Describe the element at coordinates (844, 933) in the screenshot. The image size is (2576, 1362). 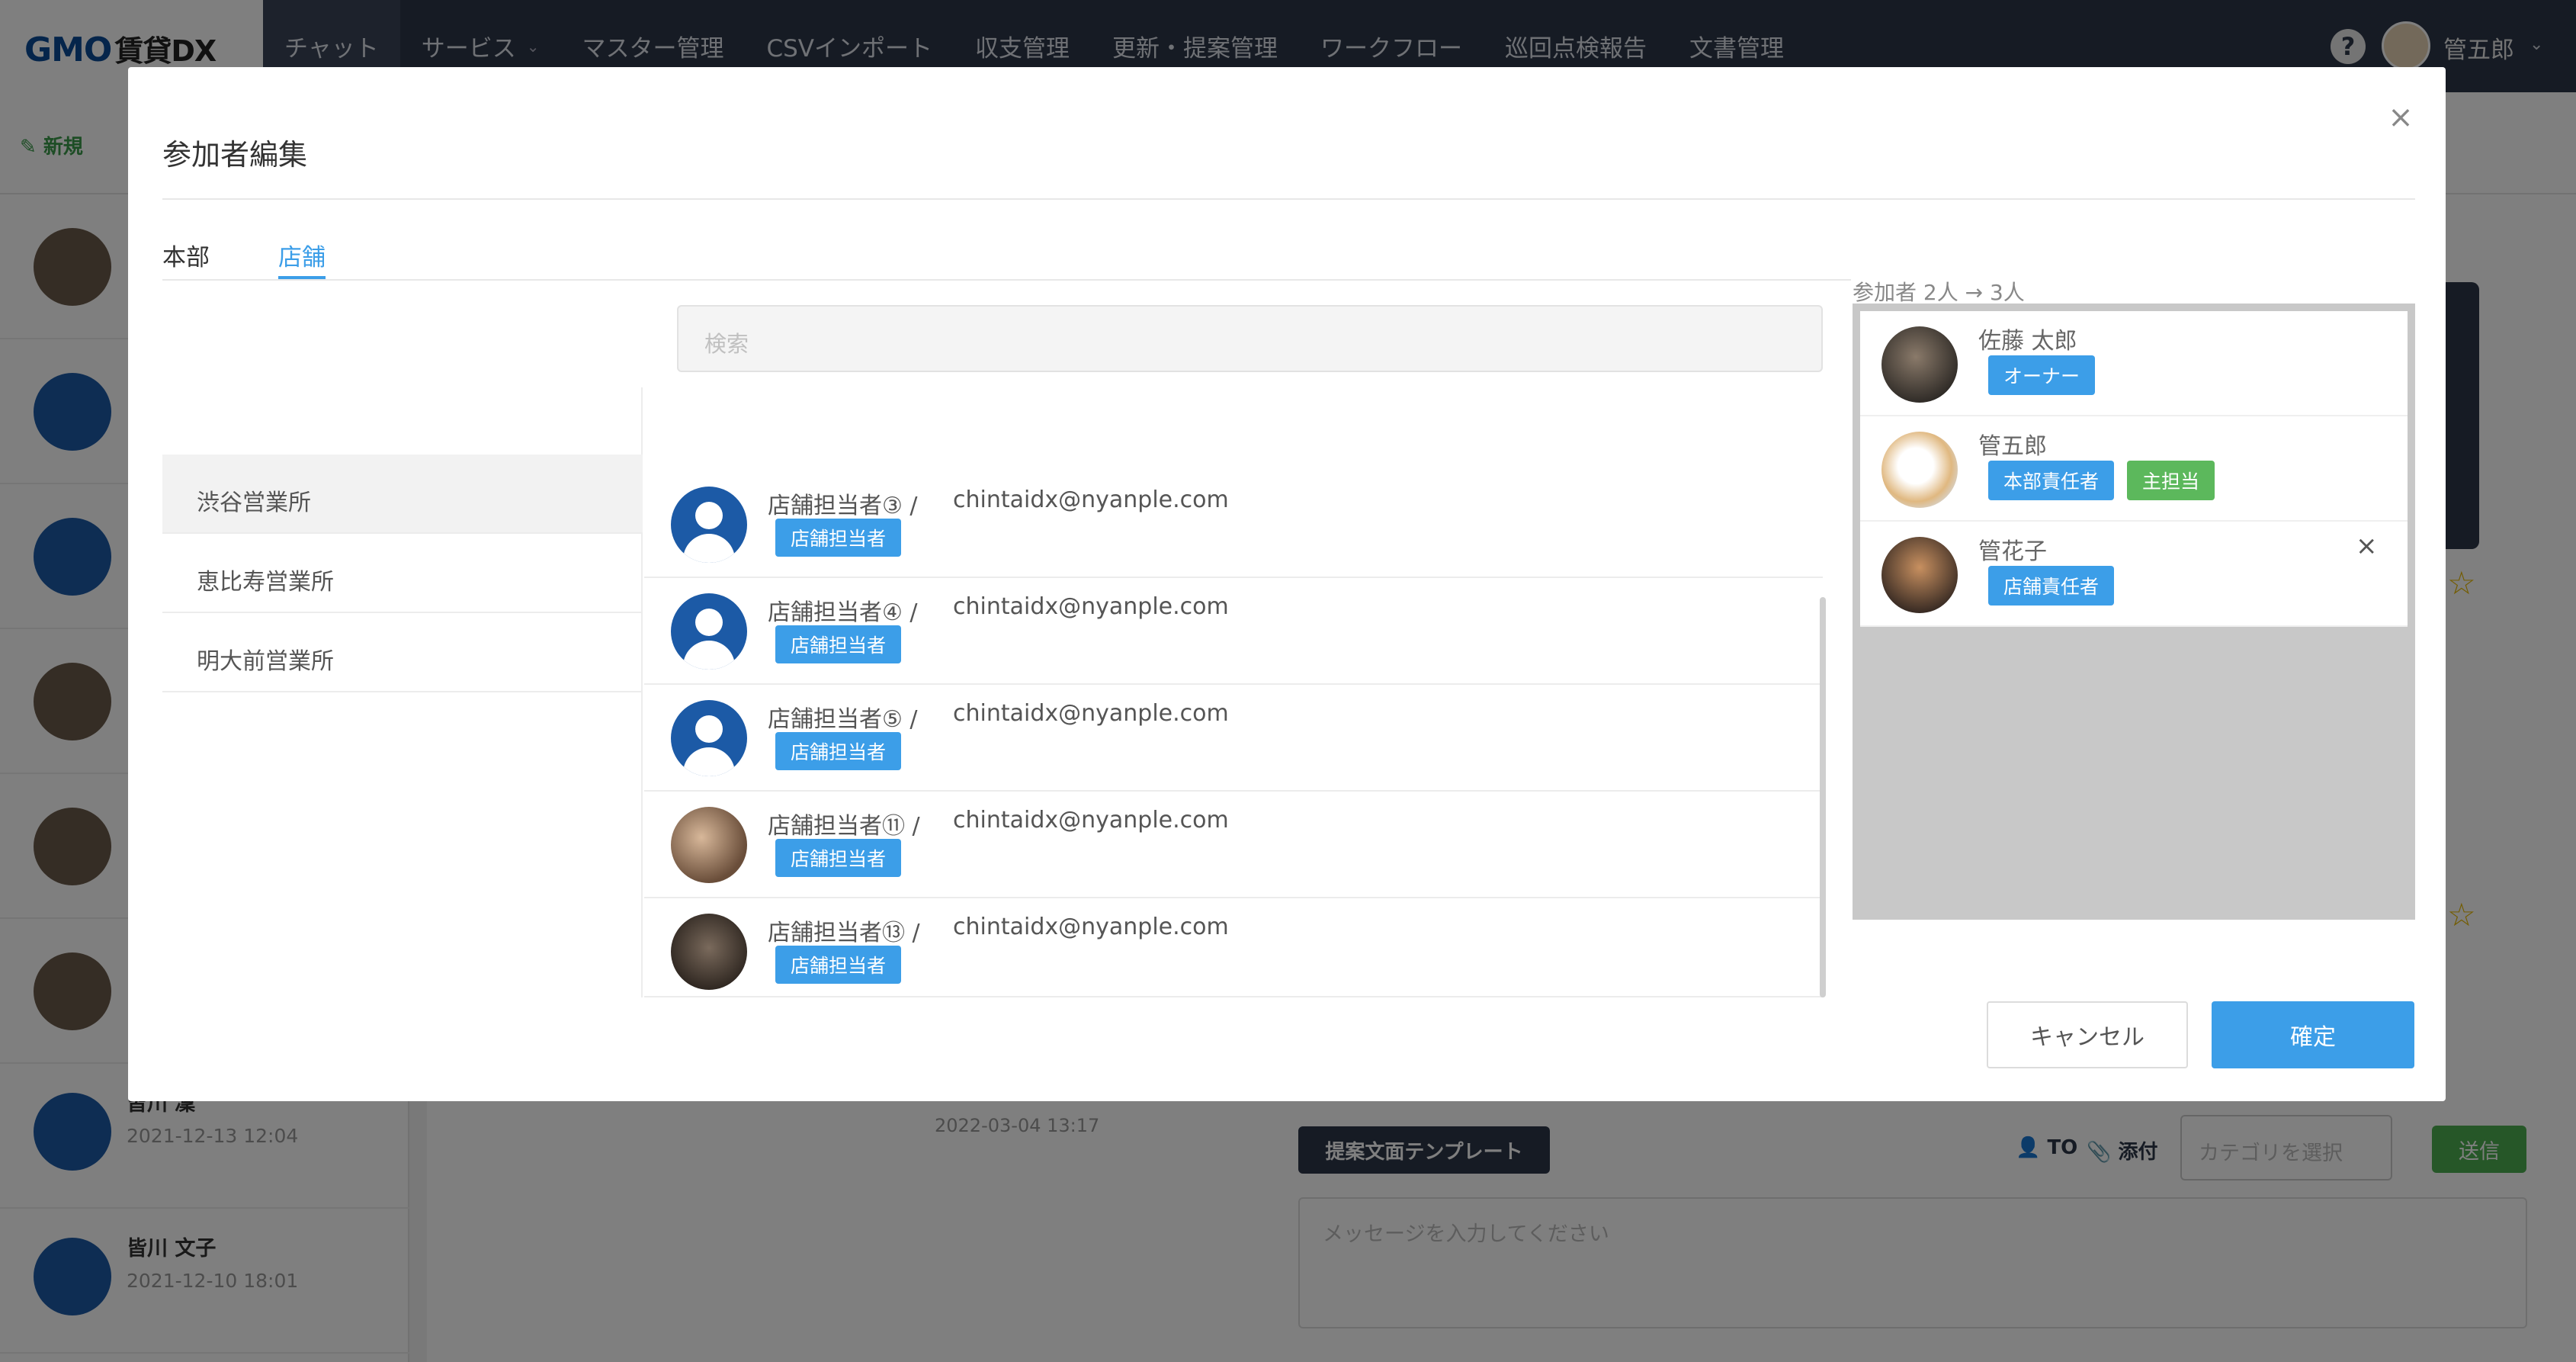
I see `member-name: 店舗担当者⑬ /` at that location.